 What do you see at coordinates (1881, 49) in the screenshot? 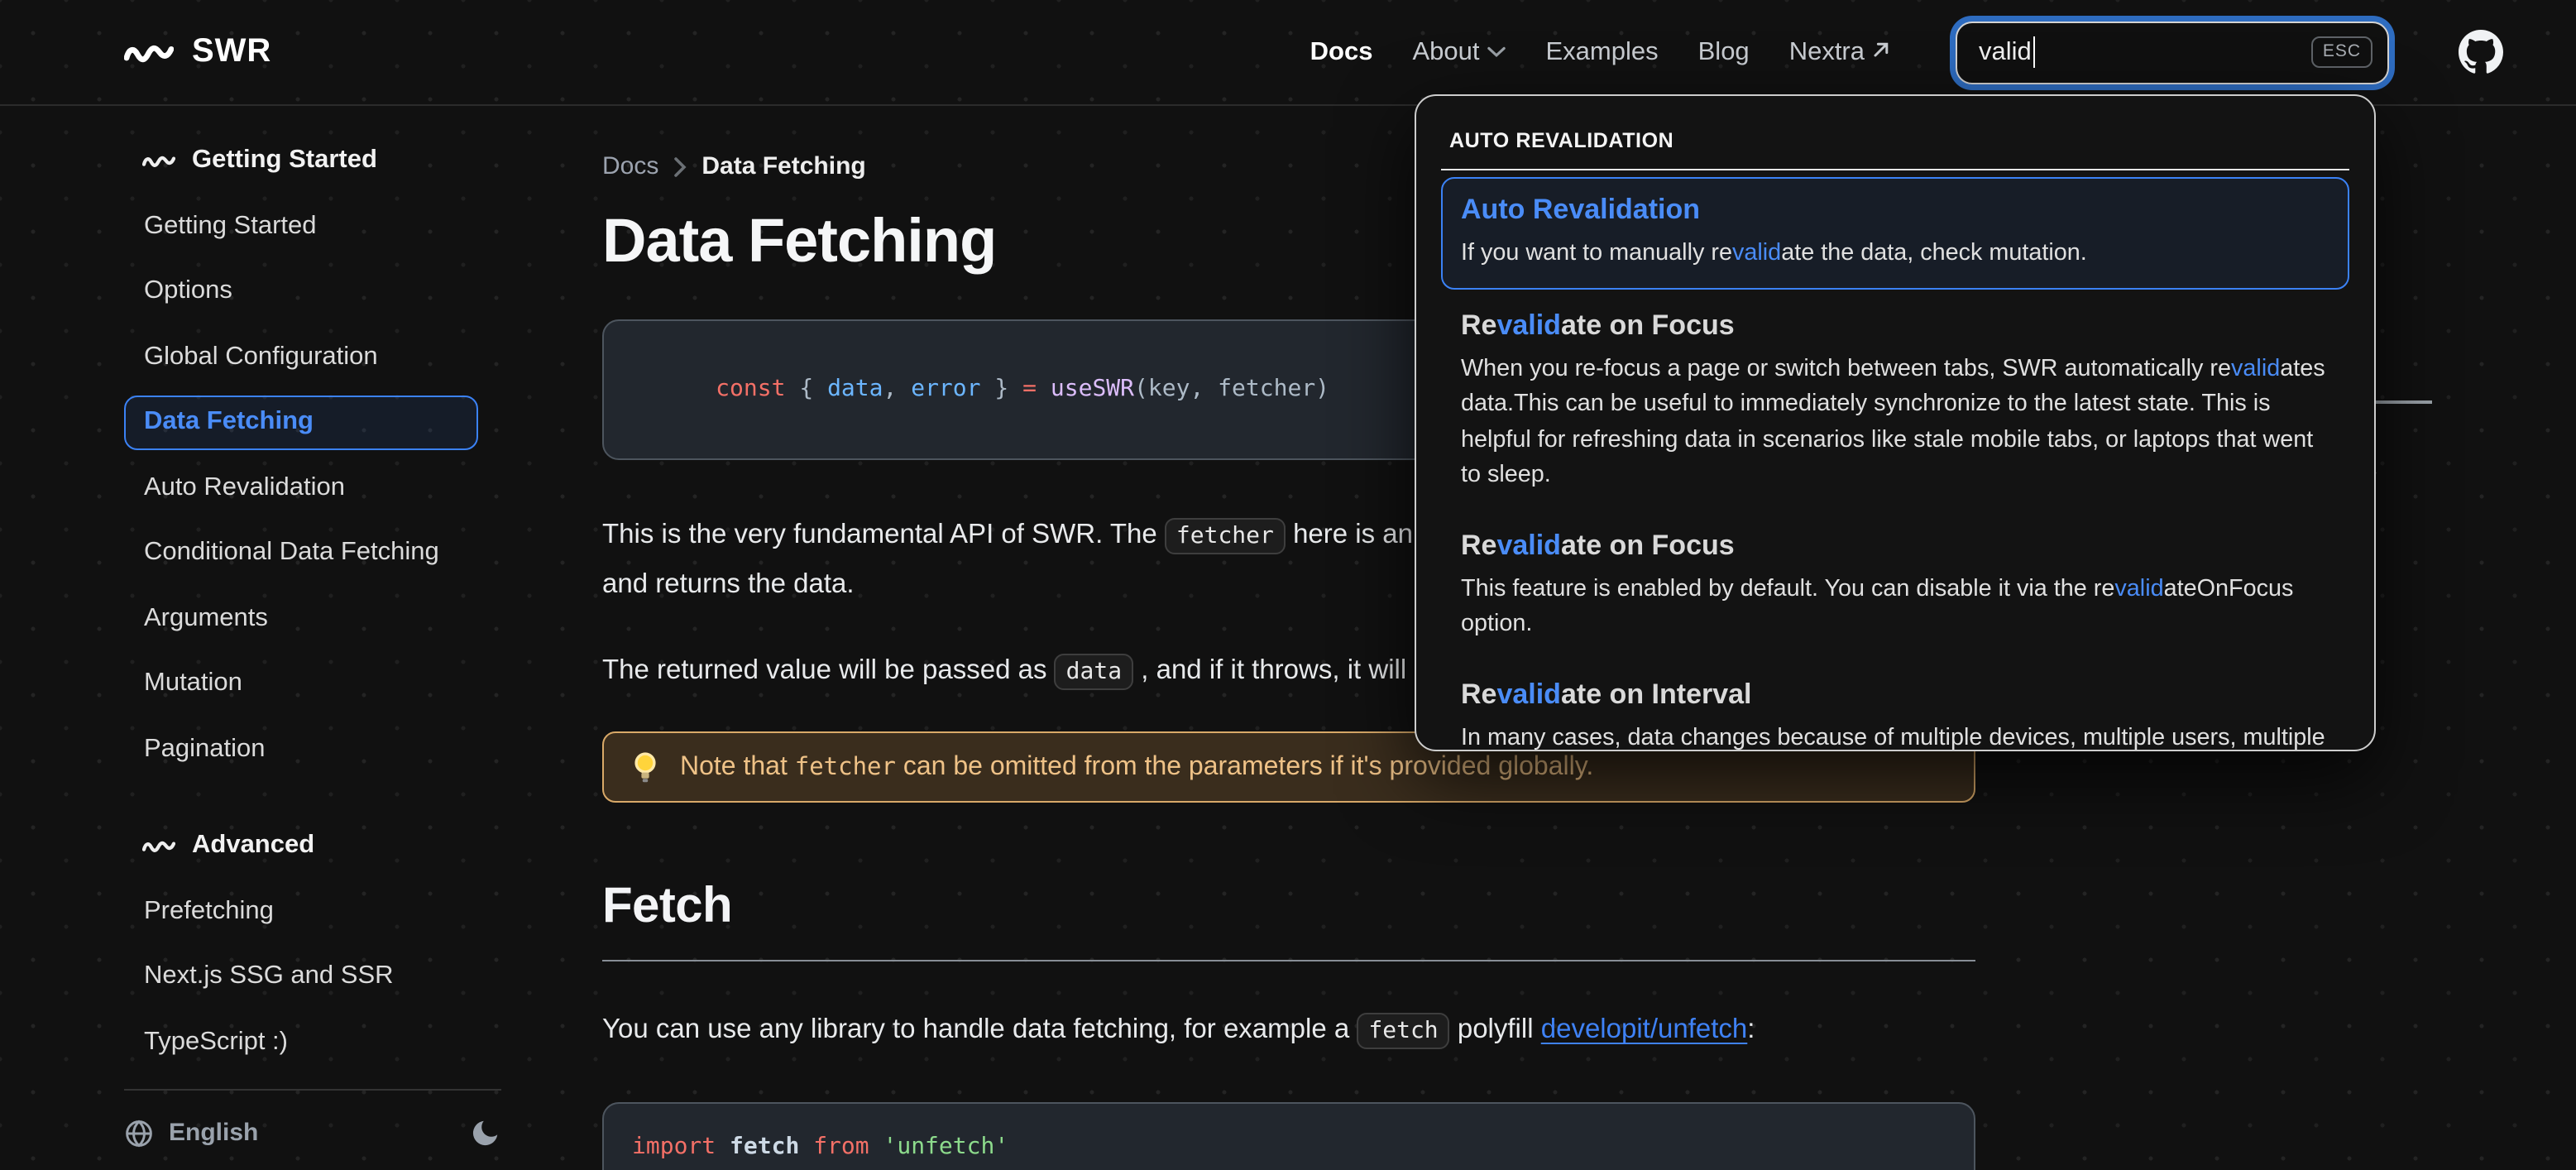
I see `external-link-icon` at bounding box center [1881, 49].